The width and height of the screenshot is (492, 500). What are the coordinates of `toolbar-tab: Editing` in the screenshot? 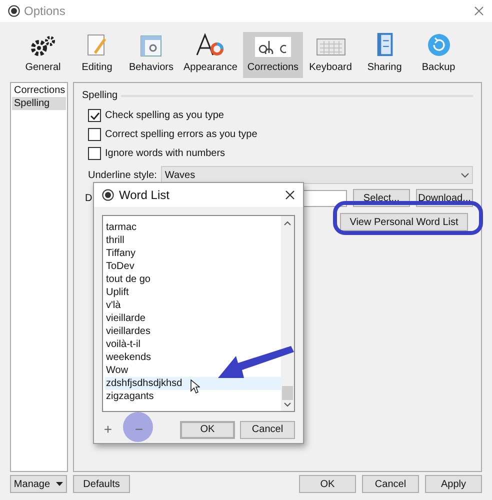 It's located at (97, 55).